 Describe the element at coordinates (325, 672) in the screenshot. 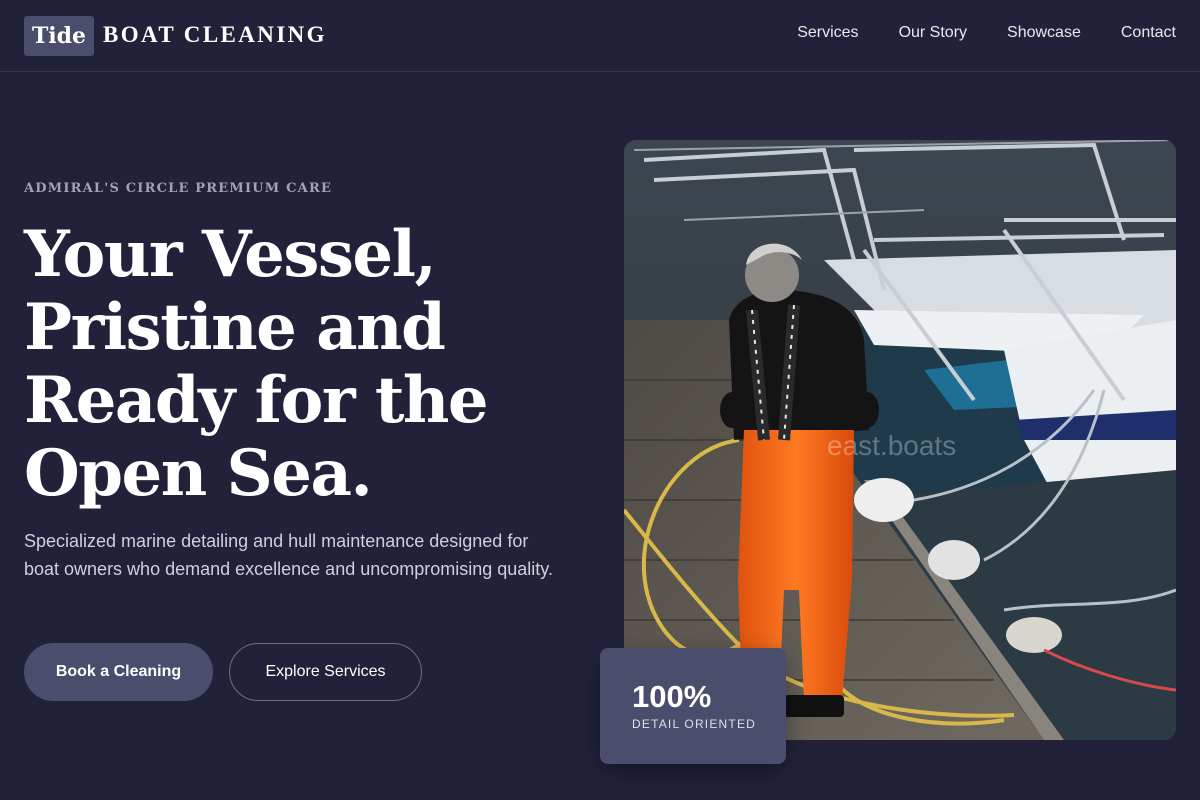

I see `explore-services-button: Explore Services` at that location.